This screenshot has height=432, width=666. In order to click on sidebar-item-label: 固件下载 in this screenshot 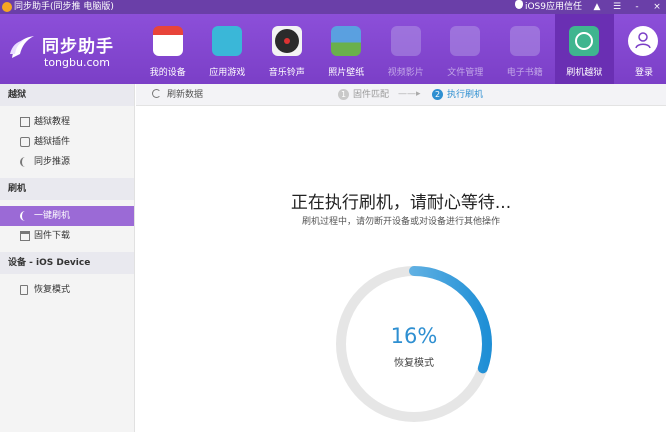, I will do `click(52, 236)`.